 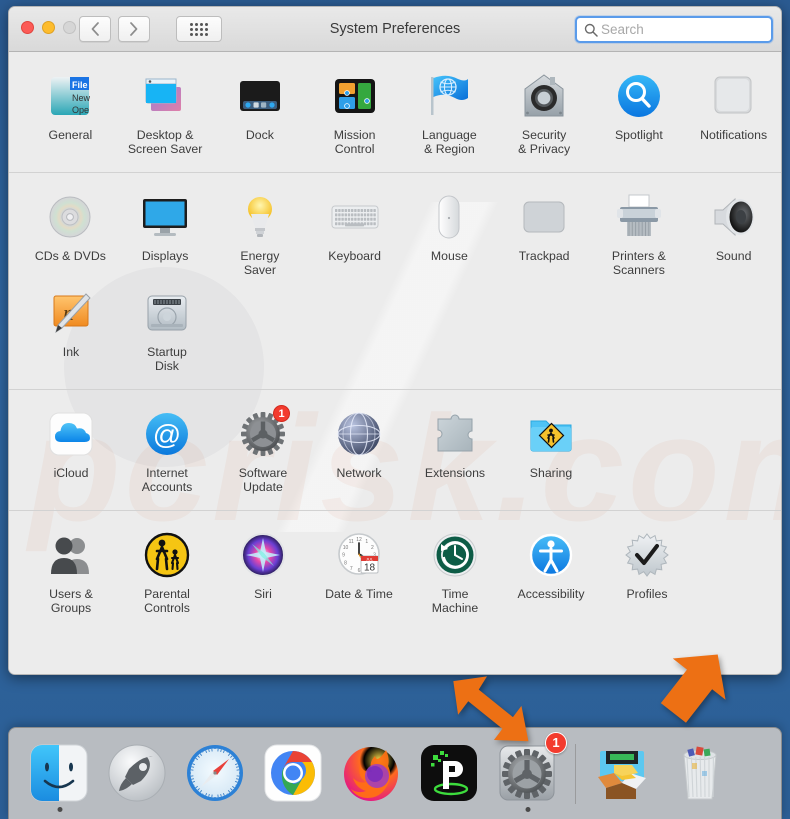 I want to click on desktop-screensaver-icon, so click(x=163, y=94).